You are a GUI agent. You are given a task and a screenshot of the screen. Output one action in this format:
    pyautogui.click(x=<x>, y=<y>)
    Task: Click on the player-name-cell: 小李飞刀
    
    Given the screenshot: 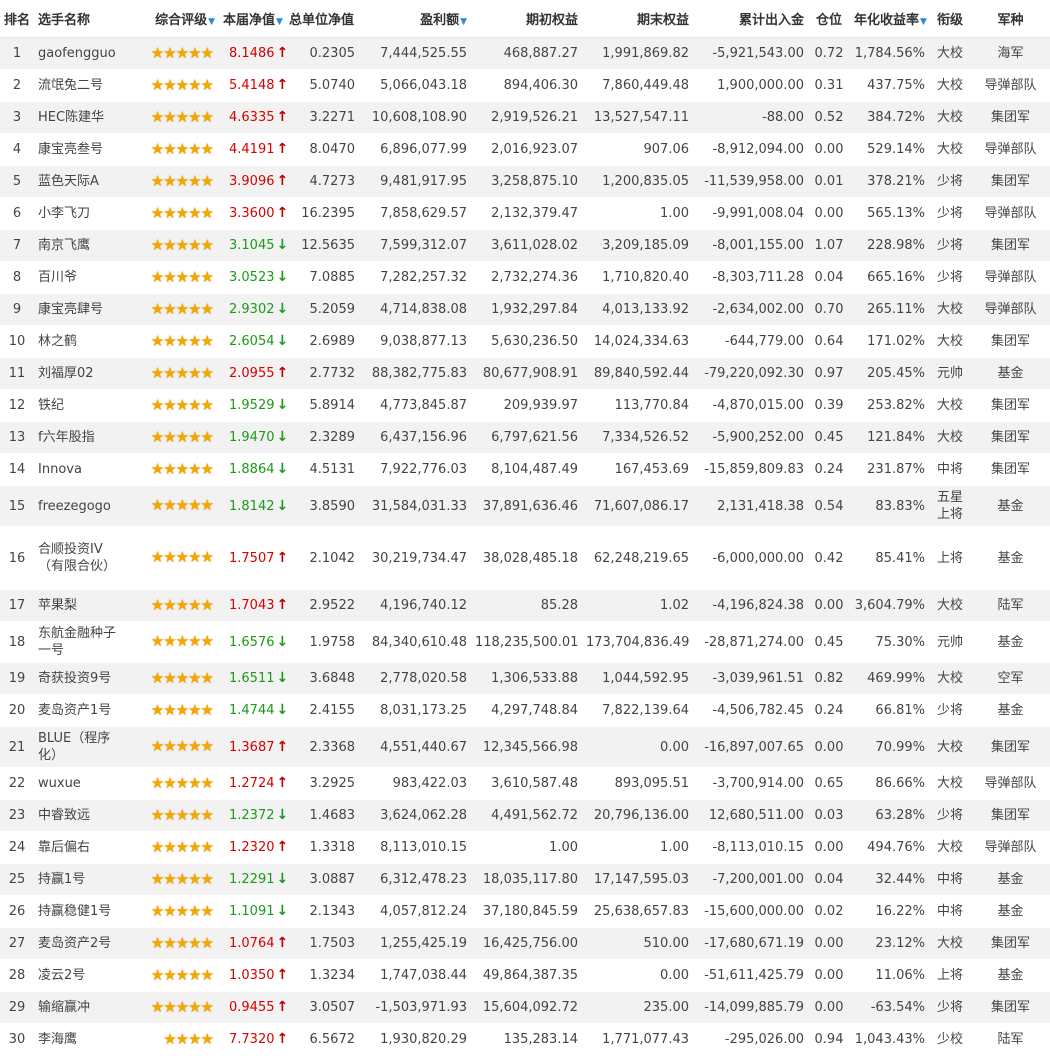 What is the action you would take?
    pyautogui.click(x=80, y=213)
    